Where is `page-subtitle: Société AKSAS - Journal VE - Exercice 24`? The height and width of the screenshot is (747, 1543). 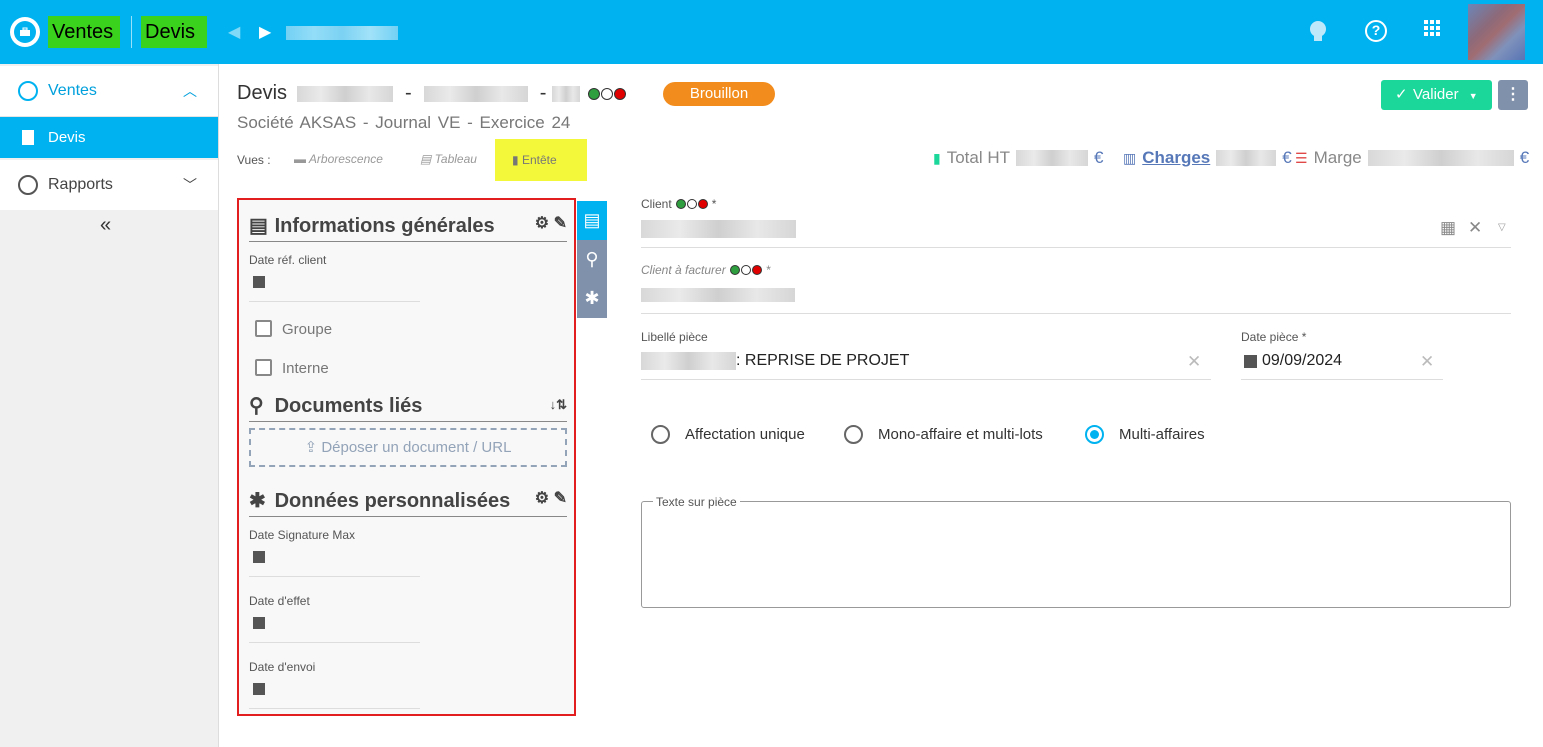
page-subtitle: Société AKSAS - Journal VE - Exercice 24 is located at coordinates (404, 122).